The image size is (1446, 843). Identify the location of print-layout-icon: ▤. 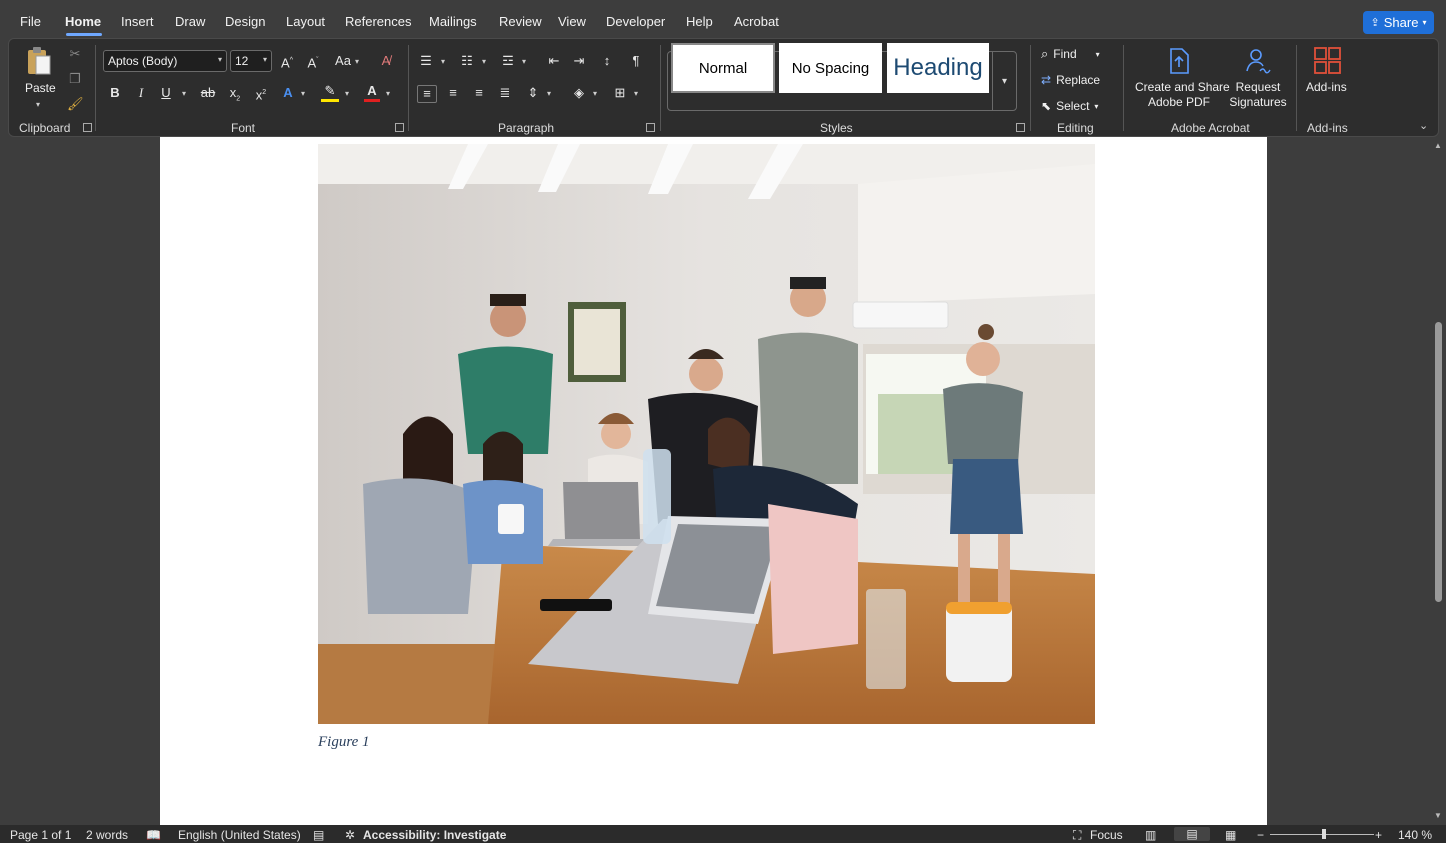
(1192, 834).